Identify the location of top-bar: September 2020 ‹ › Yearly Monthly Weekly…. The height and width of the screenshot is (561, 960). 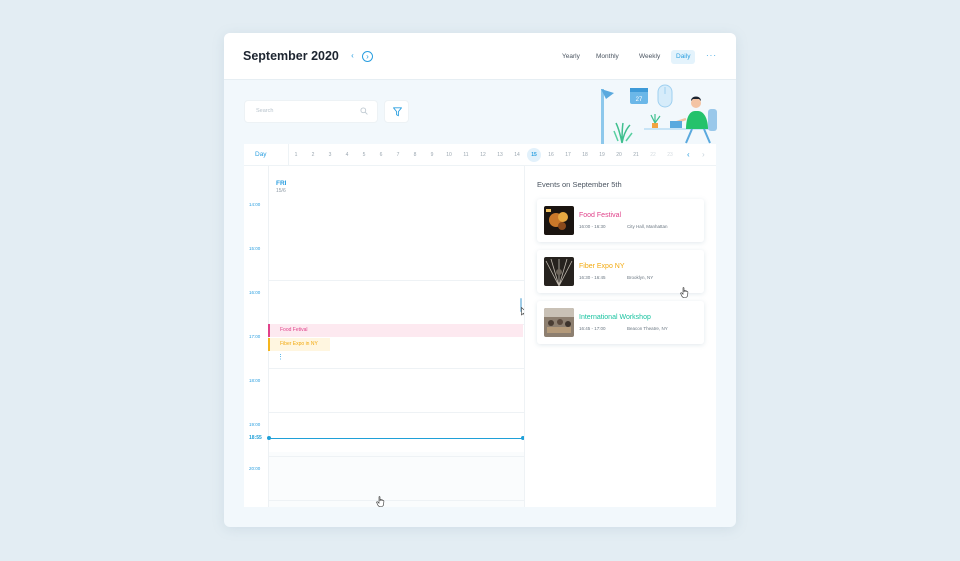
(480, 56).